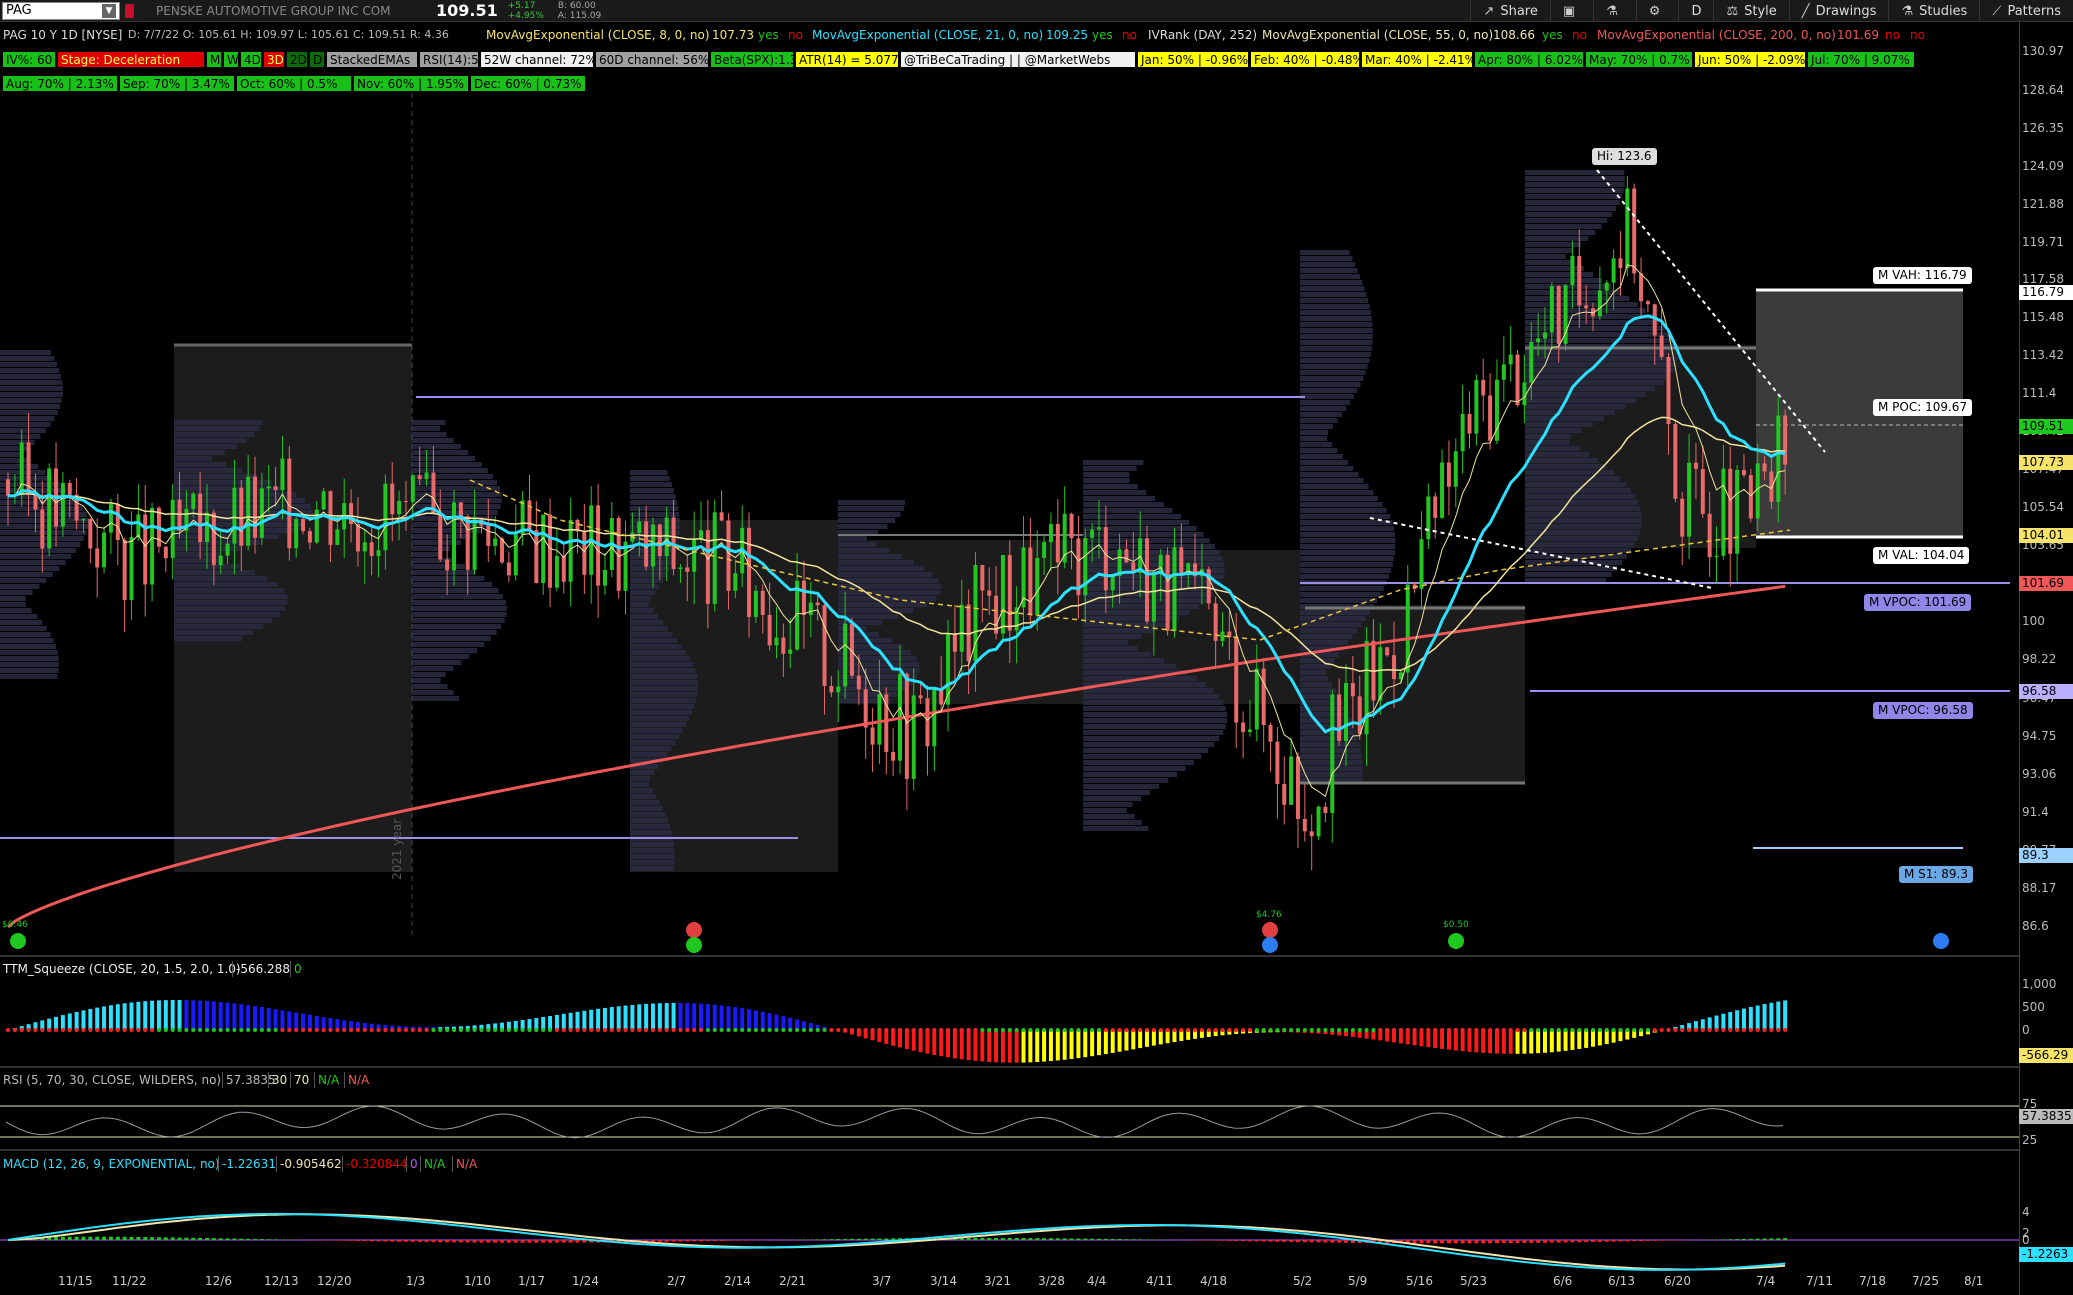  What do you see at coordinates (111, 1164) in the screenshot?
I see `macd-title: MACD (12, 26, 9, EXPONENTIAL, no)` at bounding box center [111, 1164].